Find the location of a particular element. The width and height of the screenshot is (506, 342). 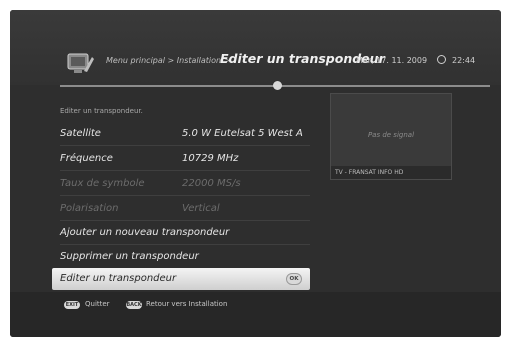

back-label: Retour vers Installation is located at coordinates (187, 304).